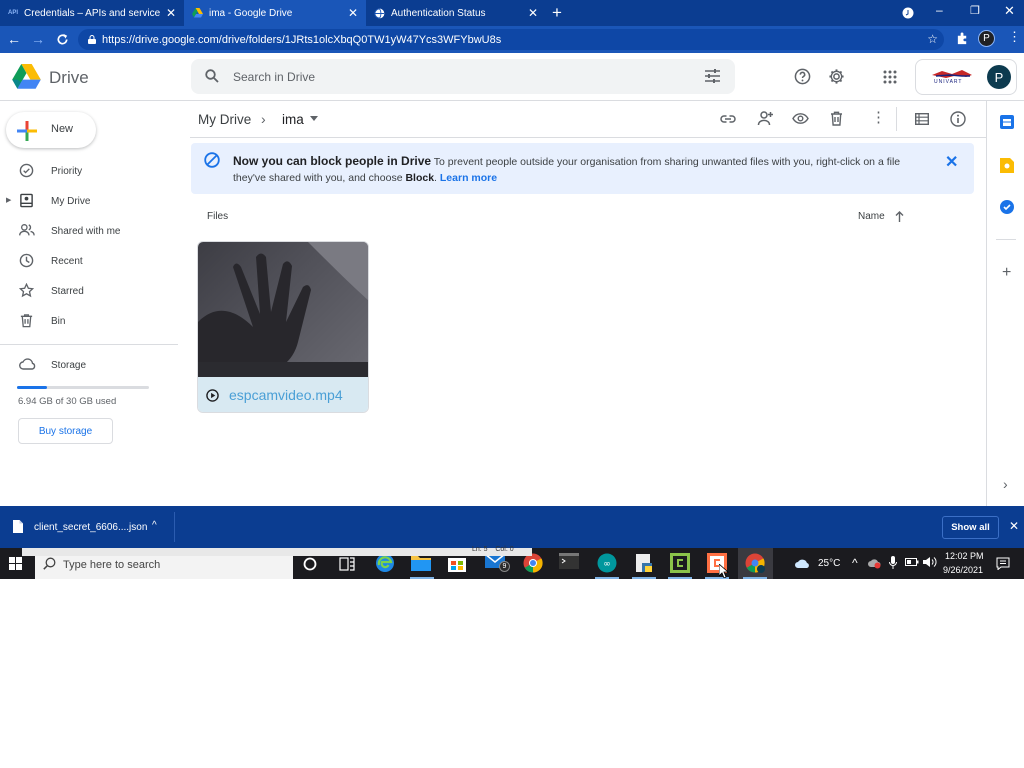  Describe the element at coordinates (939, 10) in the screenshot. I see `minimize-button: –` at that location.